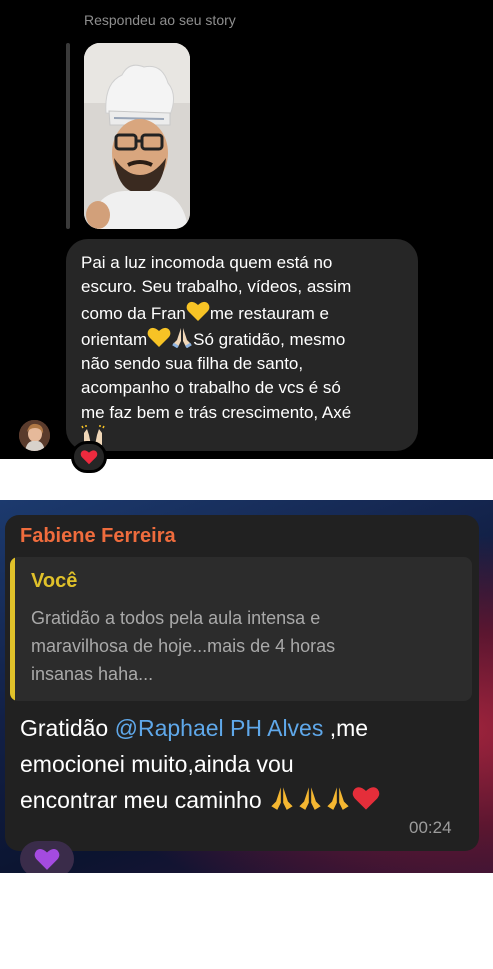 The width and height of the screenshot is (493, 969). I want to click on message-line: encontrar meu caminho, so click(246, 800).